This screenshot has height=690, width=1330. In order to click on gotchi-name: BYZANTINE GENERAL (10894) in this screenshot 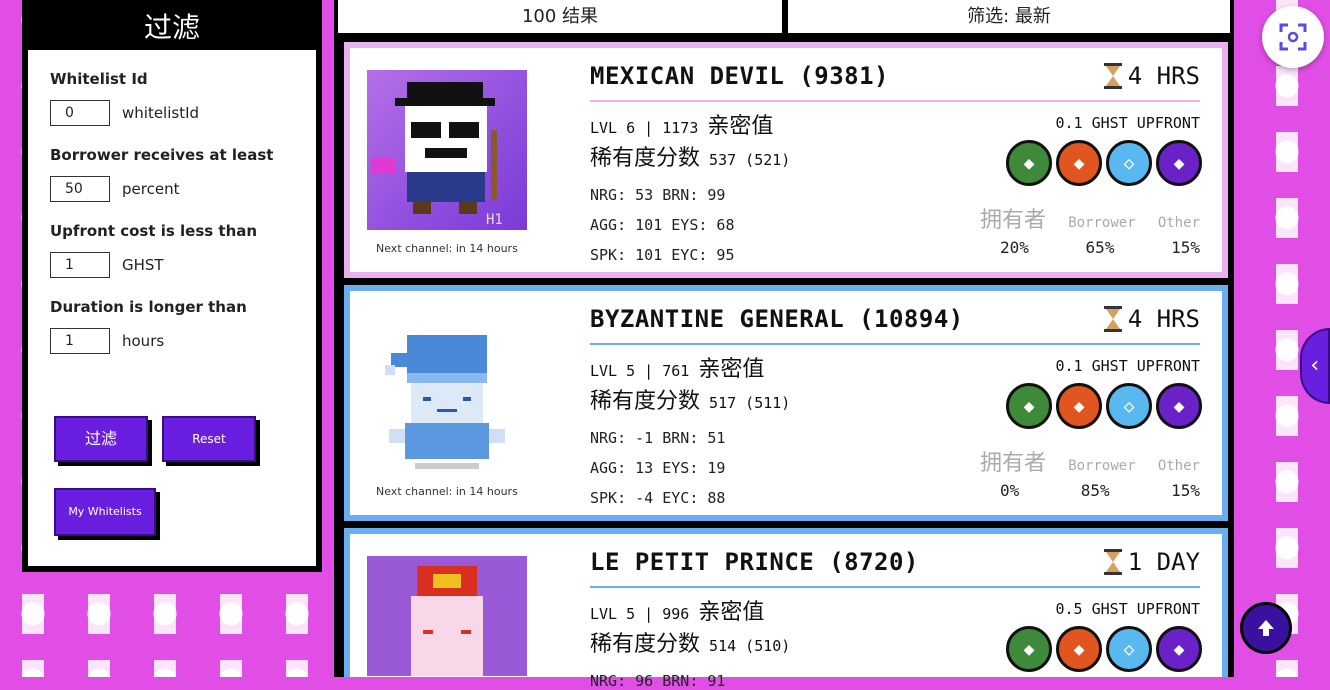, I will do `click(777, 319)`.